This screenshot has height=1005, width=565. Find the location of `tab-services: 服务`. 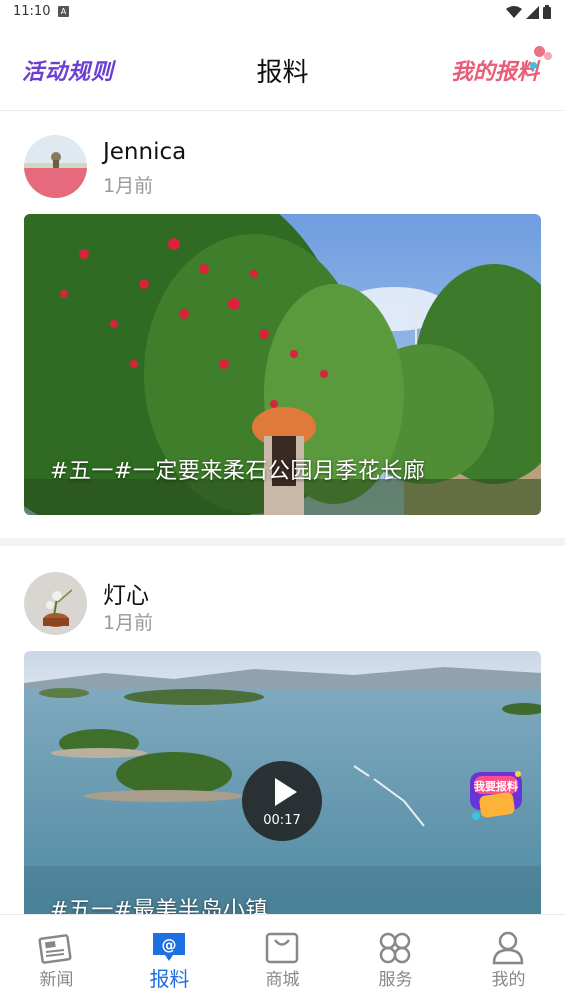

tab-services: 服务 is located at coordinates (395, 960).